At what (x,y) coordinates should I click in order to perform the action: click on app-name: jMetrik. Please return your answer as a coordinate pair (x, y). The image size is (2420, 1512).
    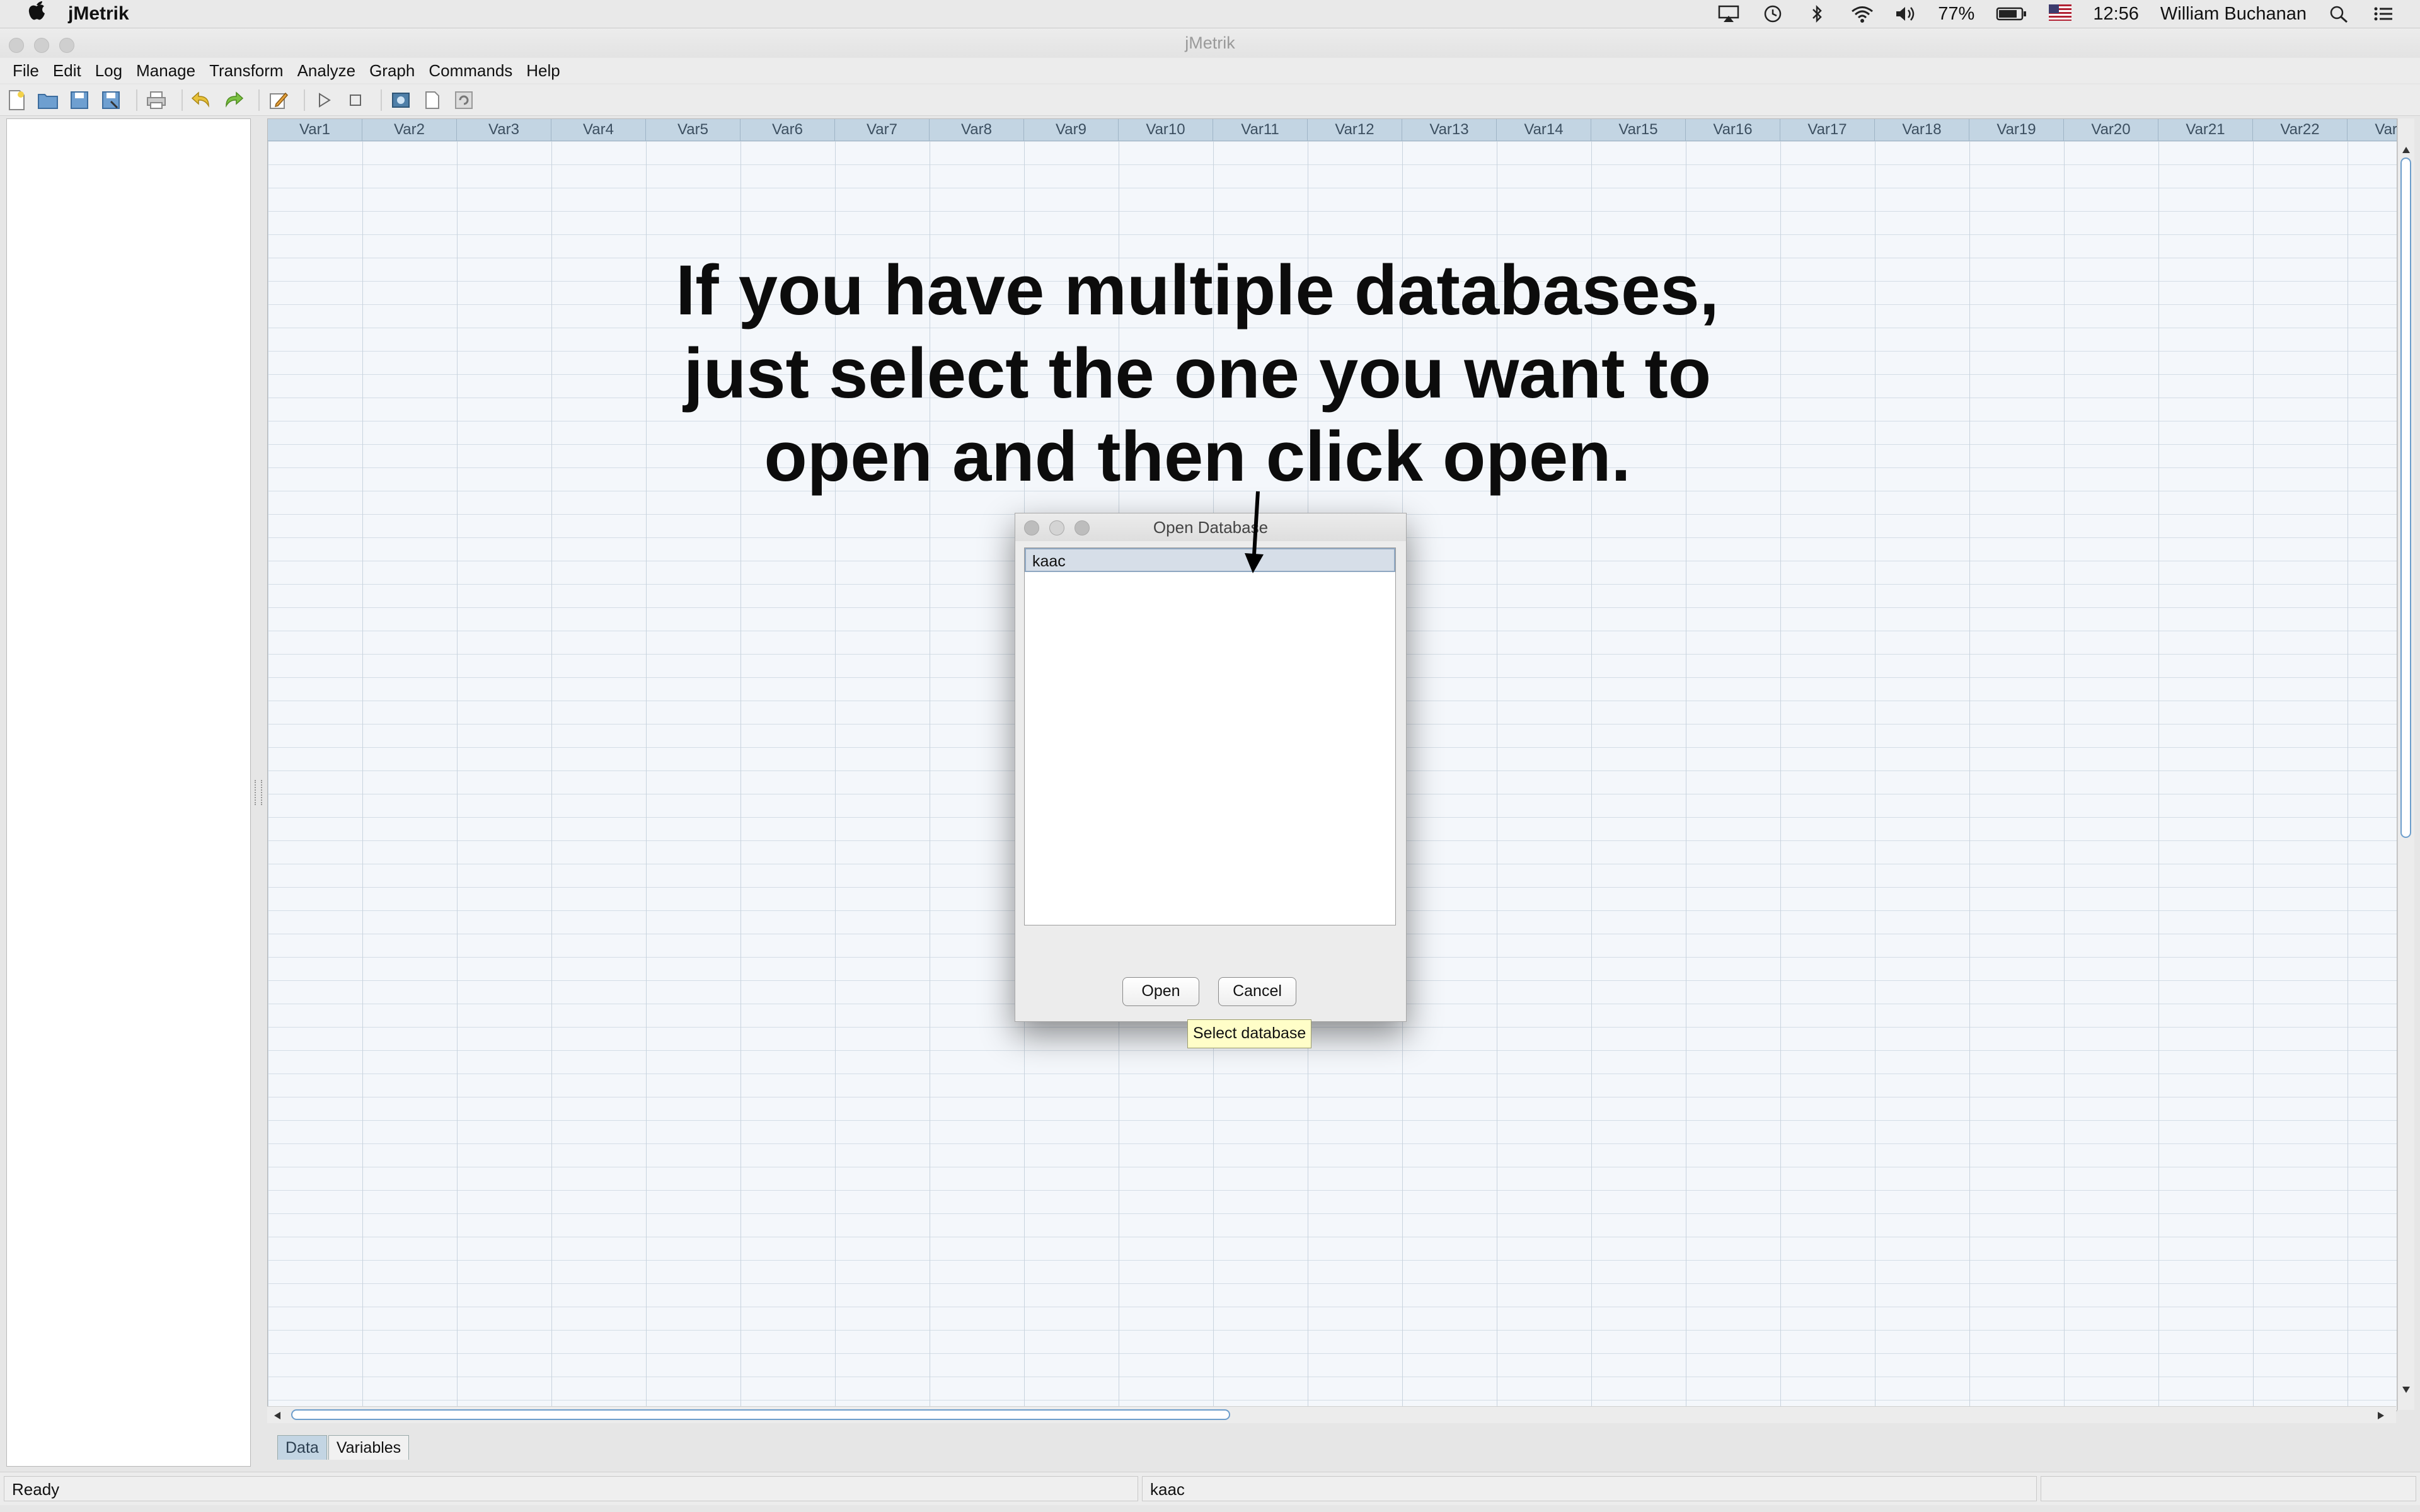
    Looking at the image, I should click on (98, 14).